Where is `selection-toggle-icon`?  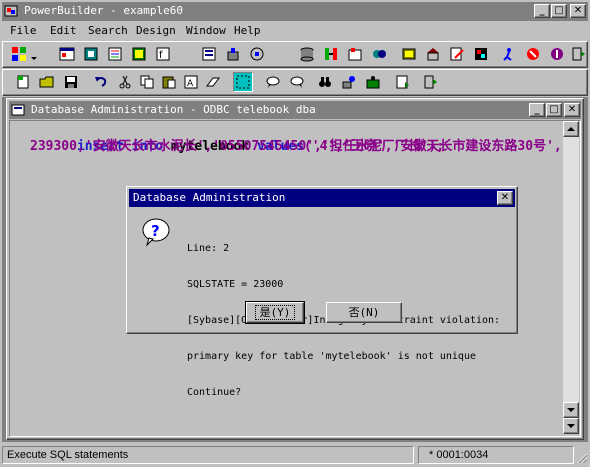 selection-toggle-icon is located at coordinates (243, 82).